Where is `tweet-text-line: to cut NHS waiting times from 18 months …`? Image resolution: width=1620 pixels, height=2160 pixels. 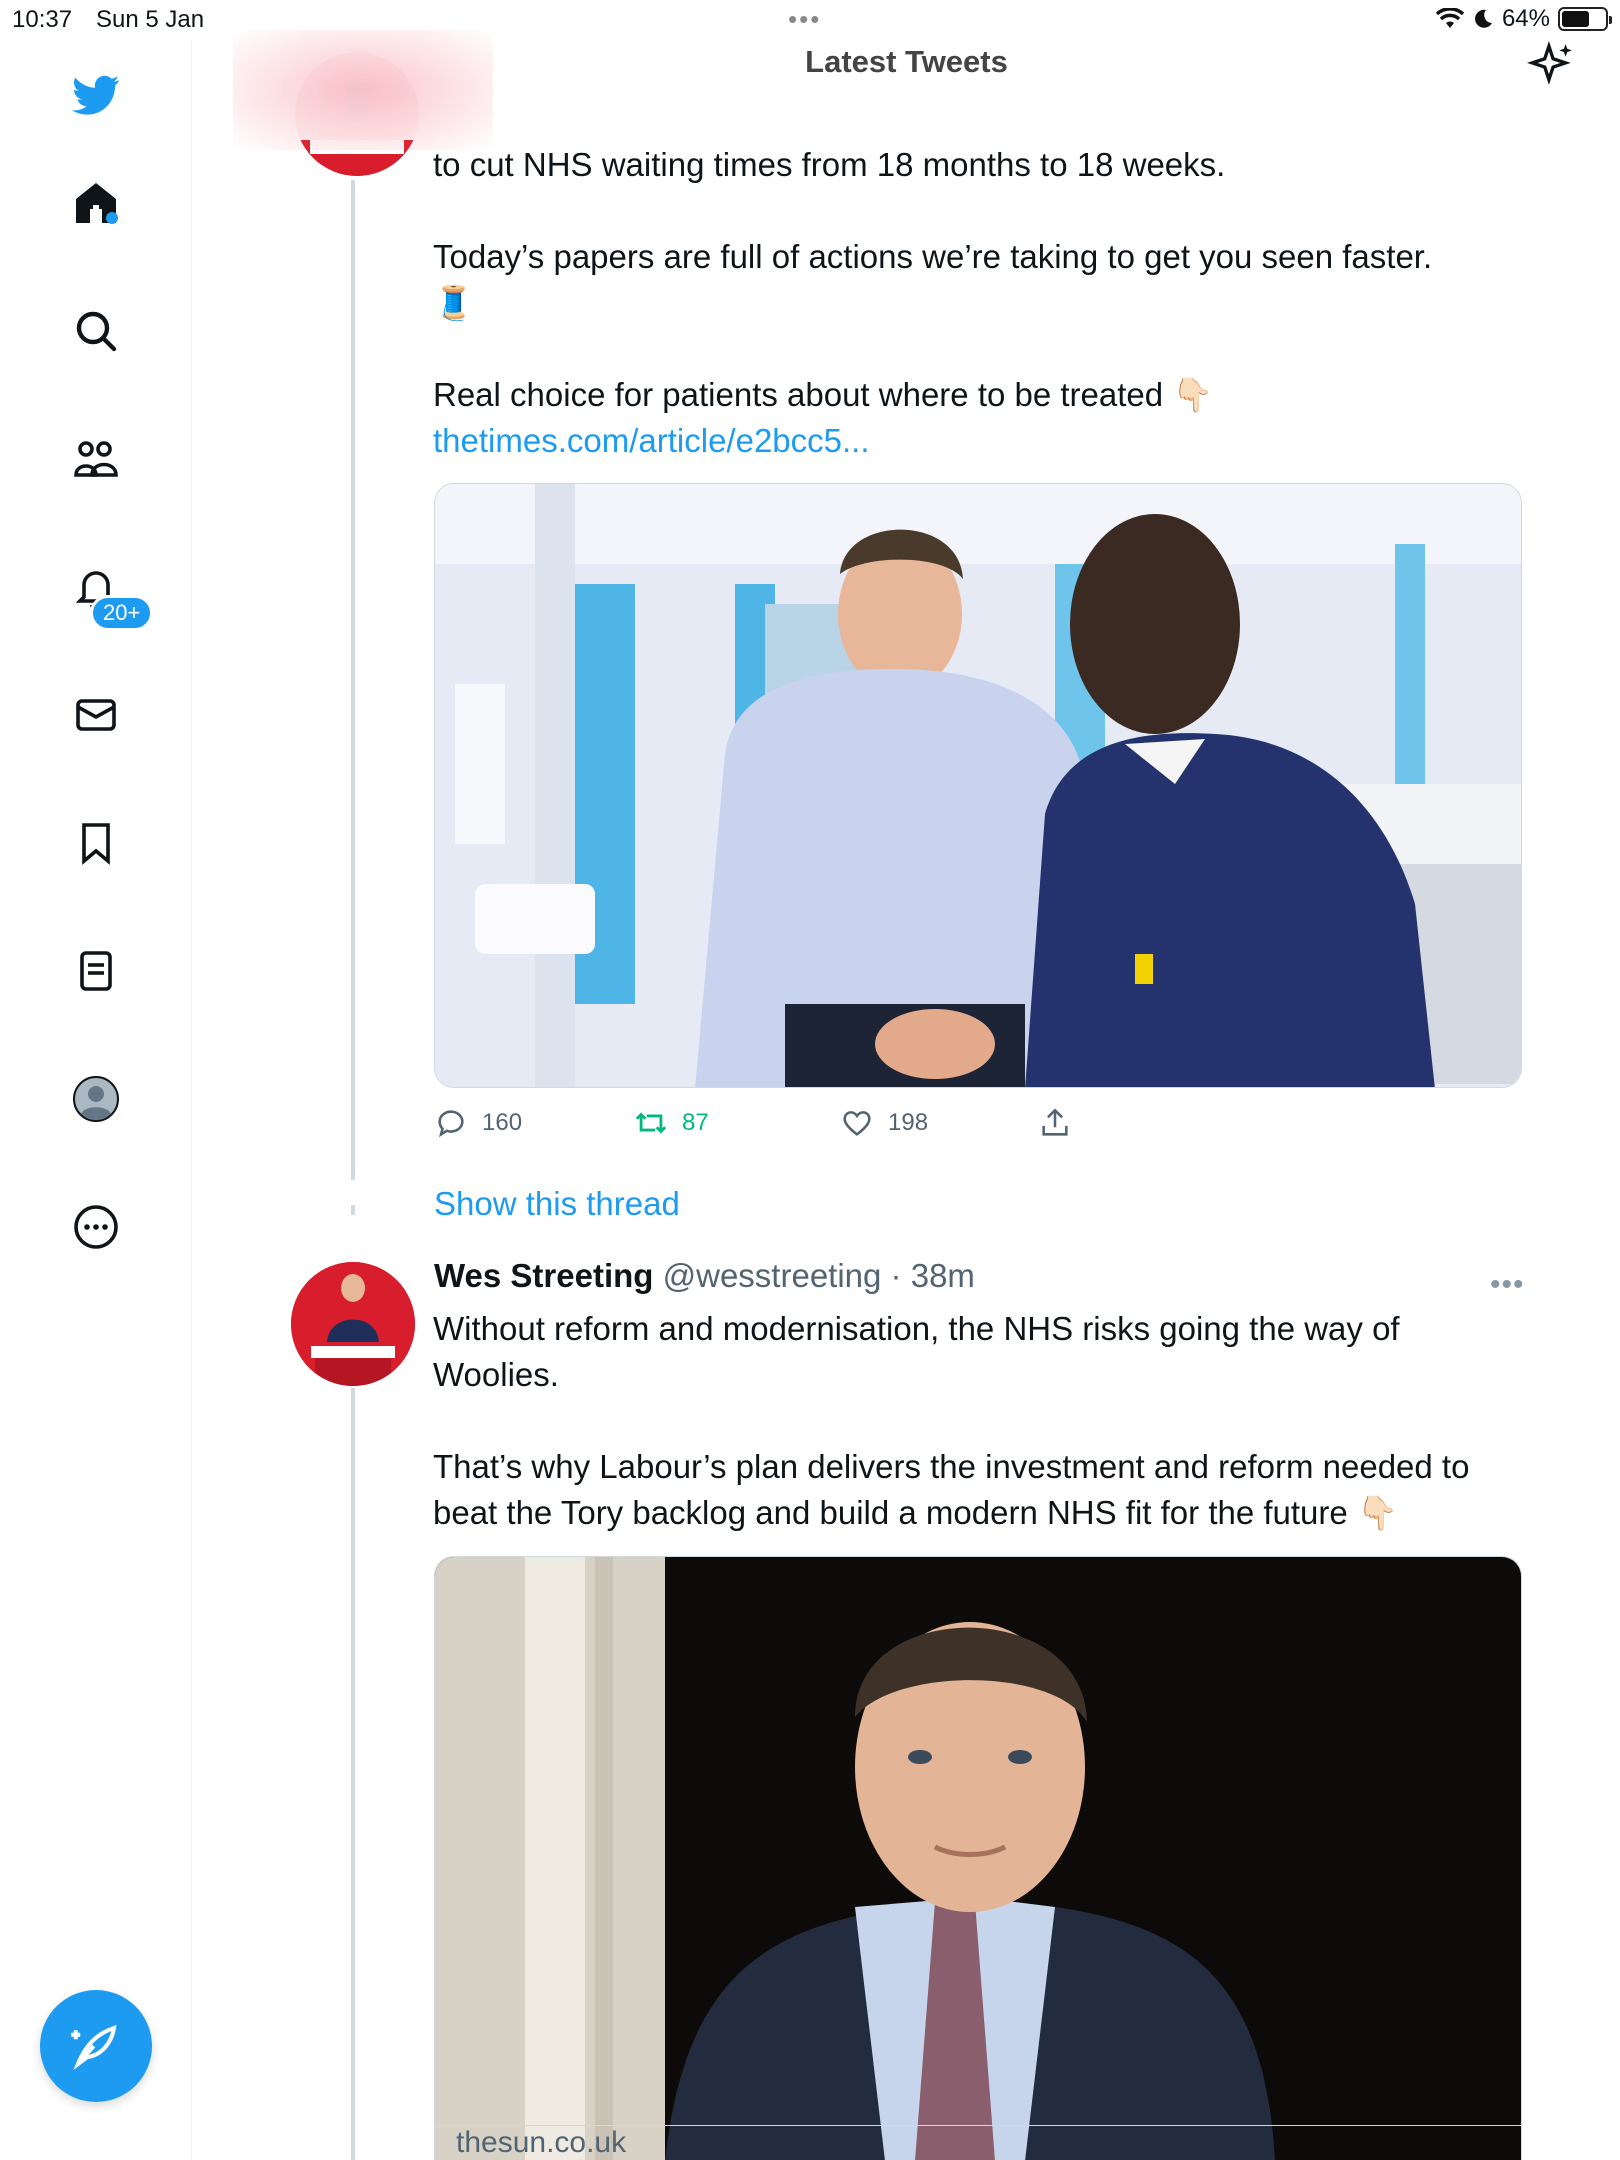
tweet-text-line: to cut NHS waiting times from 18 months … is located at coordinates (829, 164).